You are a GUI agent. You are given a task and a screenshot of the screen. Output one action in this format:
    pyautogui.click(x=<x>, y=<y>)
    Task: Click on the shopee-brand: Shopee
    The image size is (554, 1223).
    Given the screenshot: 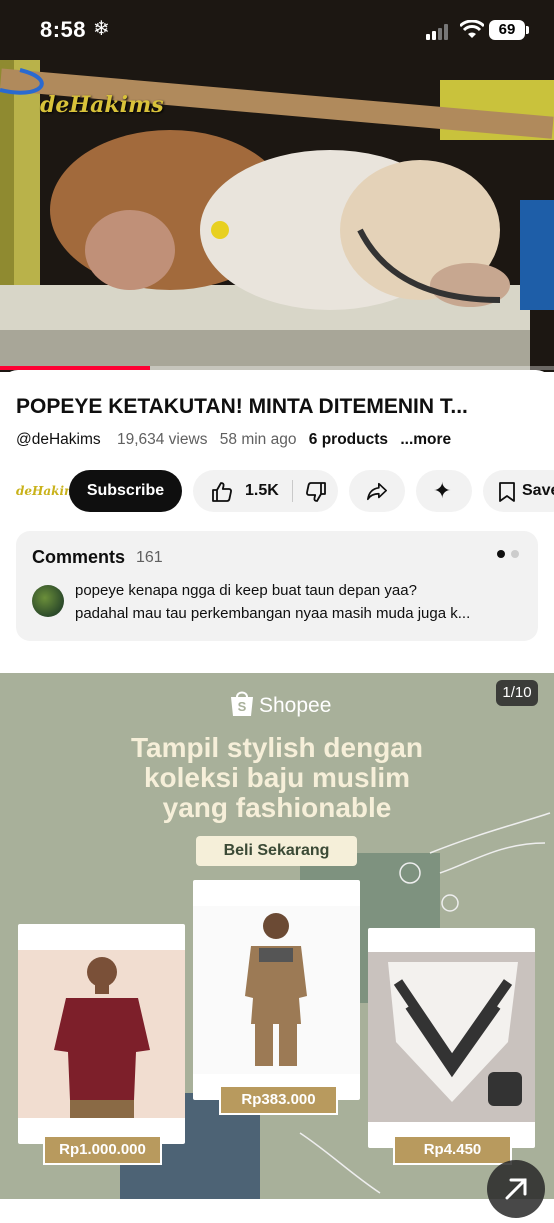 What is the action you would take?
    pyautogui.click(x=295, y=705)
    